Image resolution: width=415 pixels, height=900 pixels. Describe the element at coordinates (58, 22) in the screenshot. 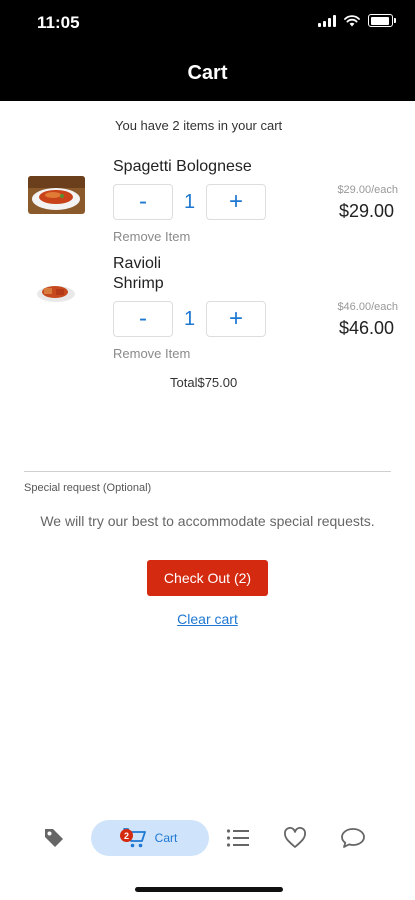

I see `status-time: 11:05` at that location.